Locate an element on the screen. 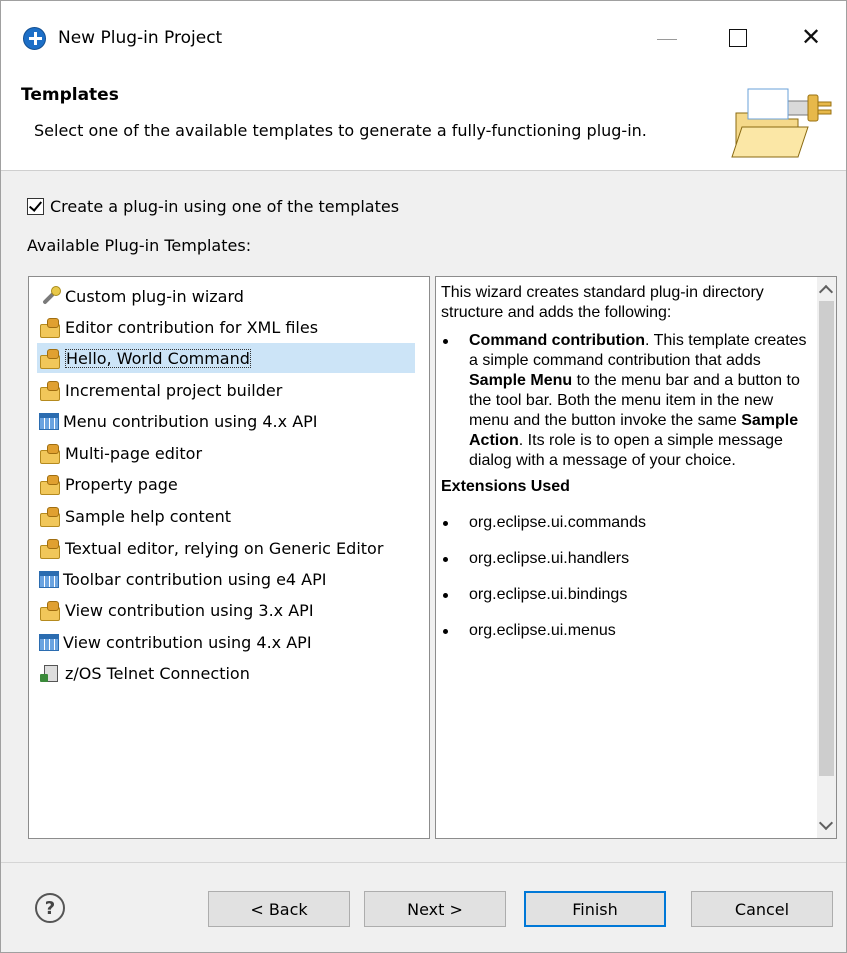 The width and height of the screenshot is (847, 953). scroll-up-icon is located at coordinates (826, 292).